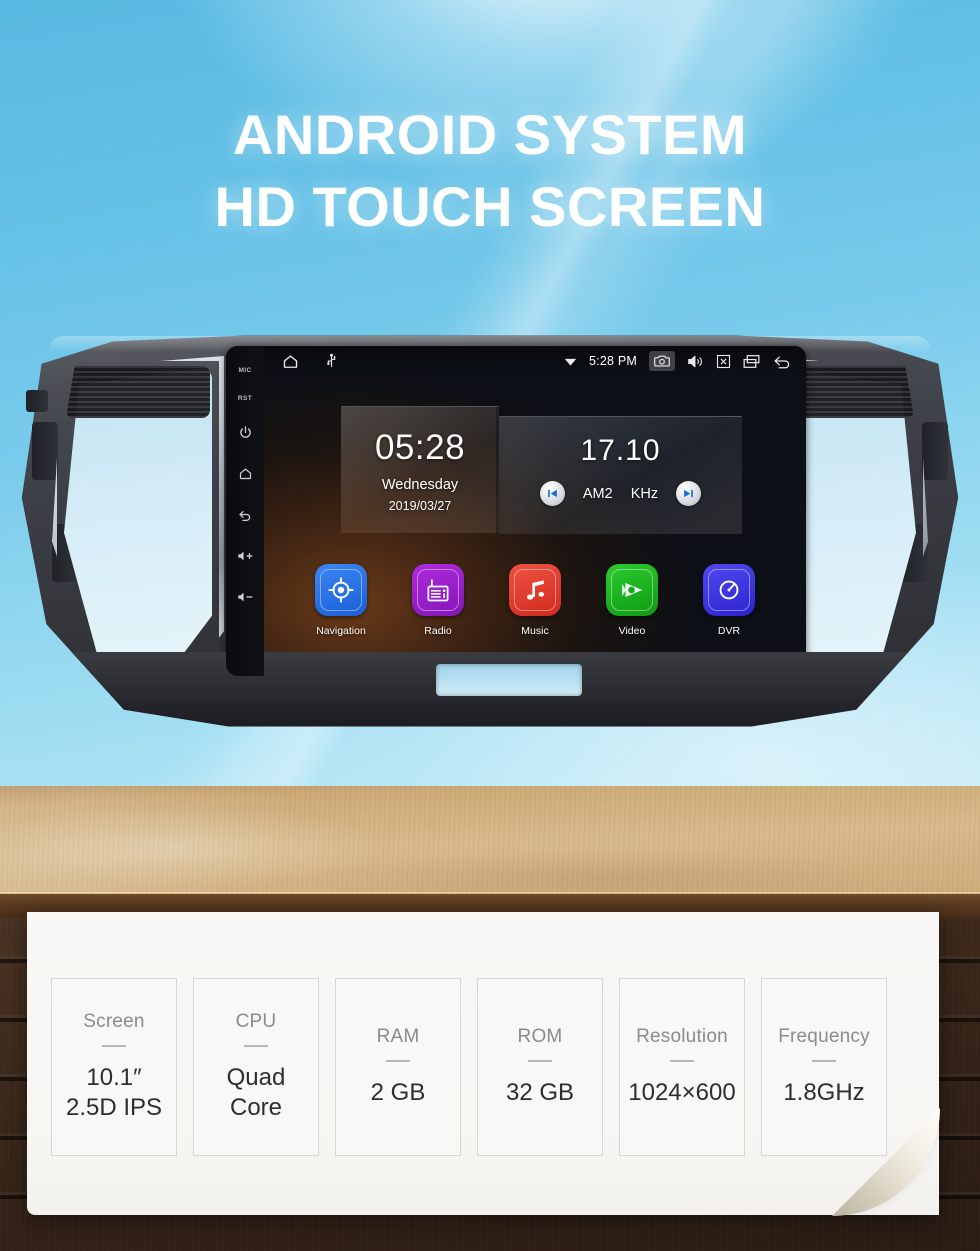 The image size is (980, 1251). What do you see at coordinates (245, 473) in the screenshot?
I see `home-button` at bounding box center [245, 473].